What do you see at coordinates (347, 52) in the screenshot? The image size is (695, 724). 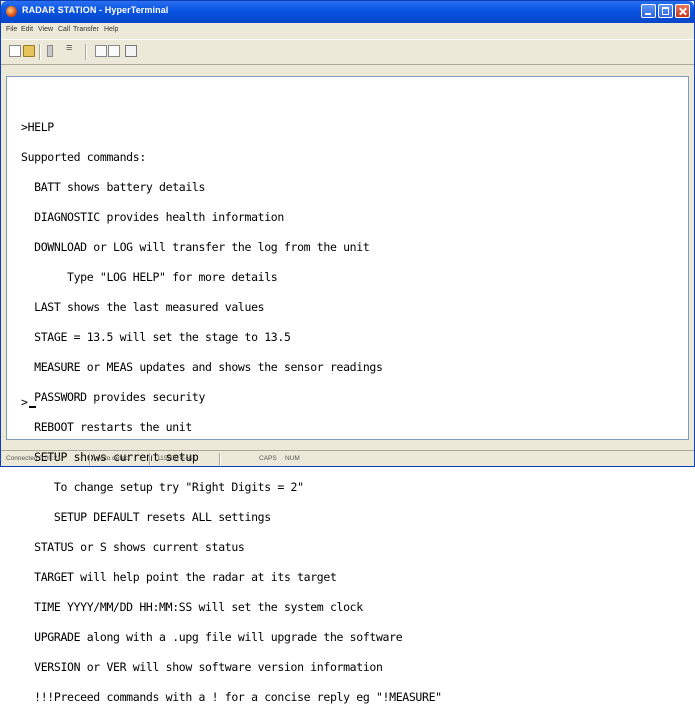 I see `toolbar` at bounding box center [347, 52].